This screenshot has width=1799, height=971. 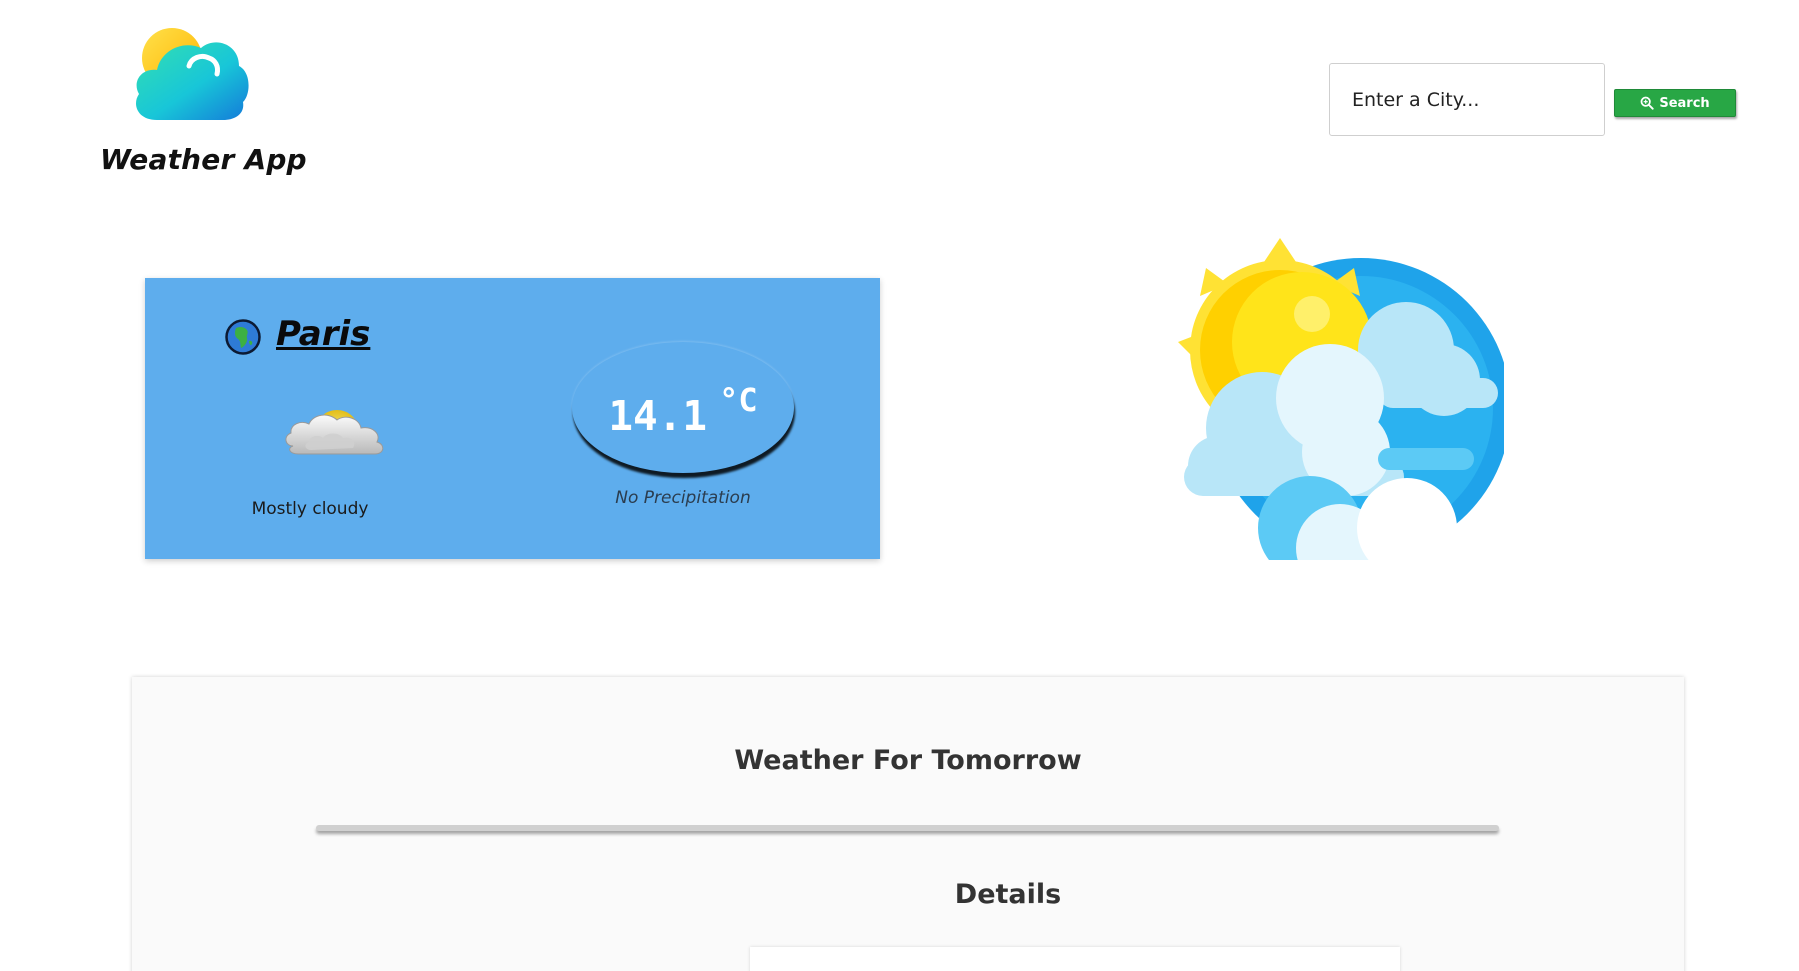 I want to click on temperature-badge: 14.1 °C, so click(x=683, y=407).